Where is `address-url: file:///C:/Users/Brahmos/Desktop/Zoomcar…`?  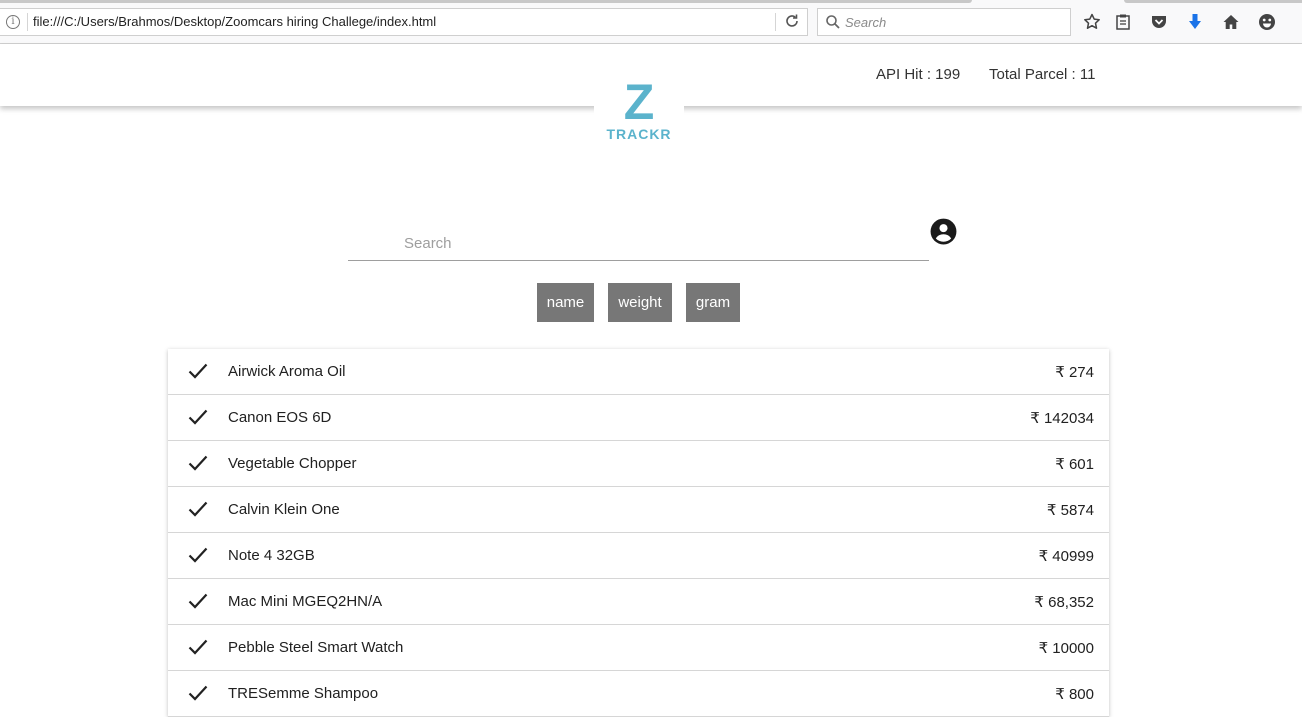 address-url: file:///C:/Users/Brahmos/Desktop/Zoomcar… is located at coordinates (234, 21).